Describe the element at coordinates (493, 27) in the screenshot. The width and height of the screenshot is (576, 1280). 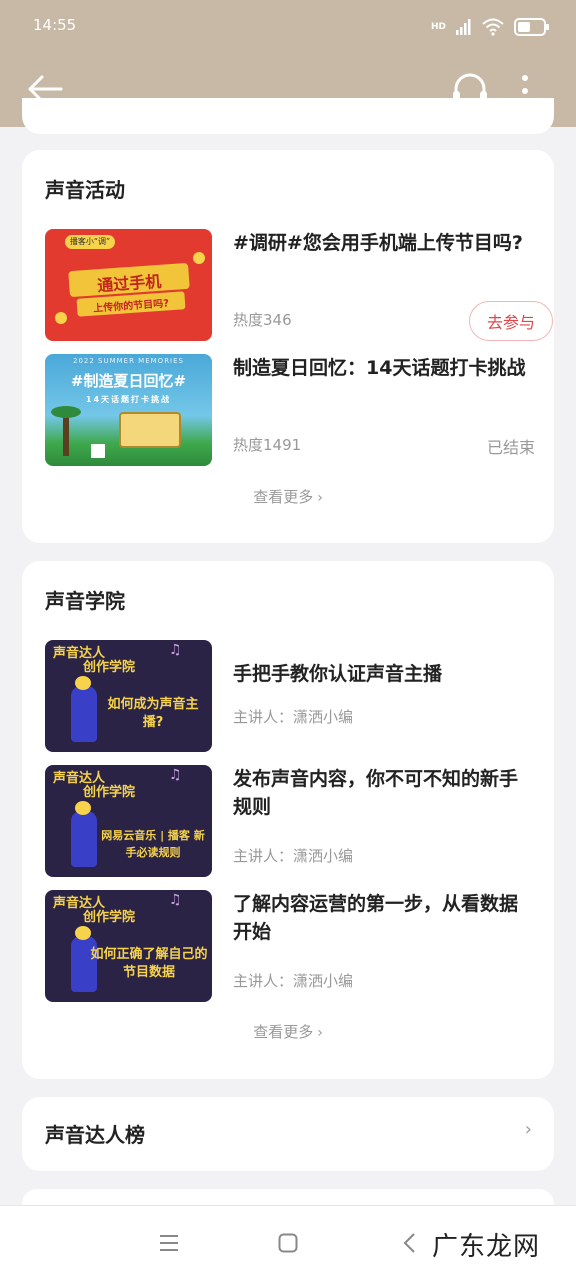
I see `wifi-icon` at that location.